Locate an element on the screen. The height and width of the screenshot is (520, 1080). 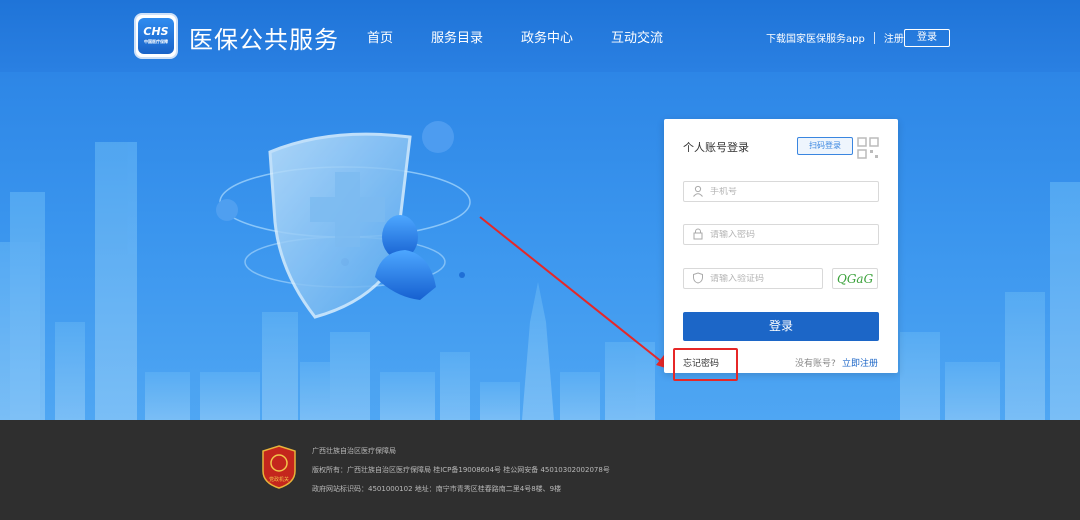
nav-interaction: 互动交流 is located at coordinates (637, 36).